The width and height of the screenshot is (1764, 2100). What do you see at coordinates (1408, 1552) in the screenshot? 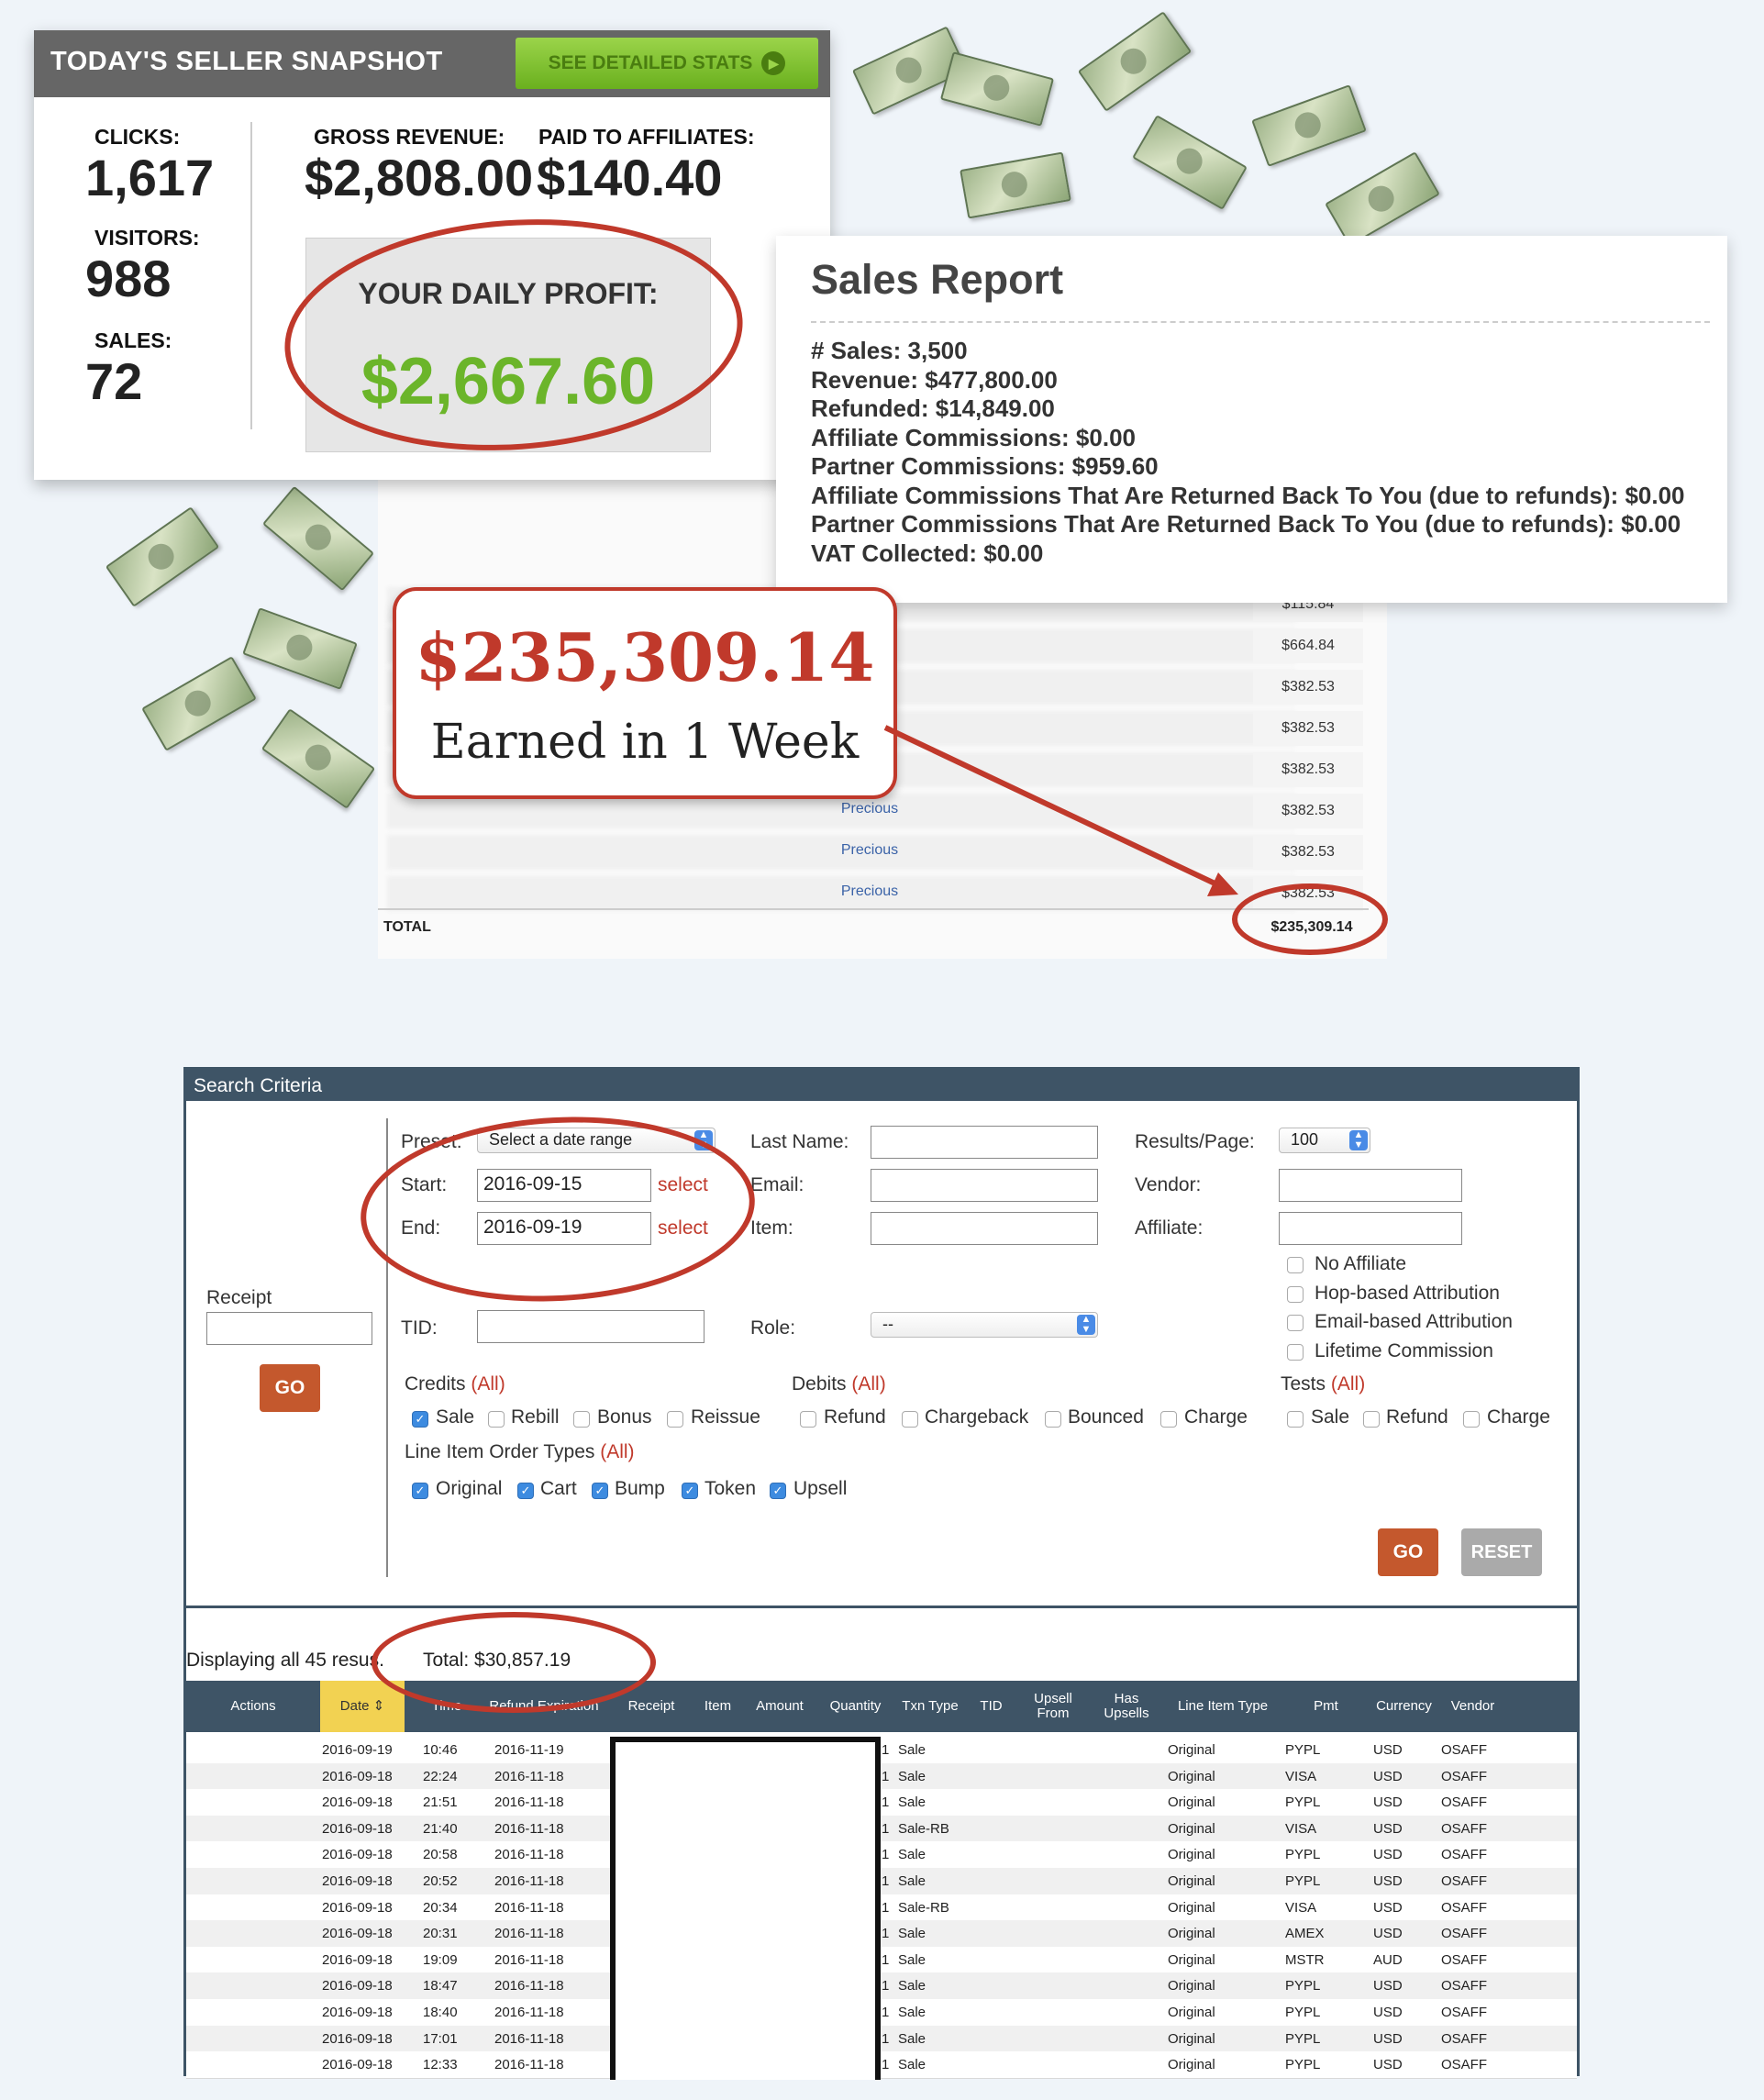
I see `search-go-button: GO` at bounding box center [1408, 1552].